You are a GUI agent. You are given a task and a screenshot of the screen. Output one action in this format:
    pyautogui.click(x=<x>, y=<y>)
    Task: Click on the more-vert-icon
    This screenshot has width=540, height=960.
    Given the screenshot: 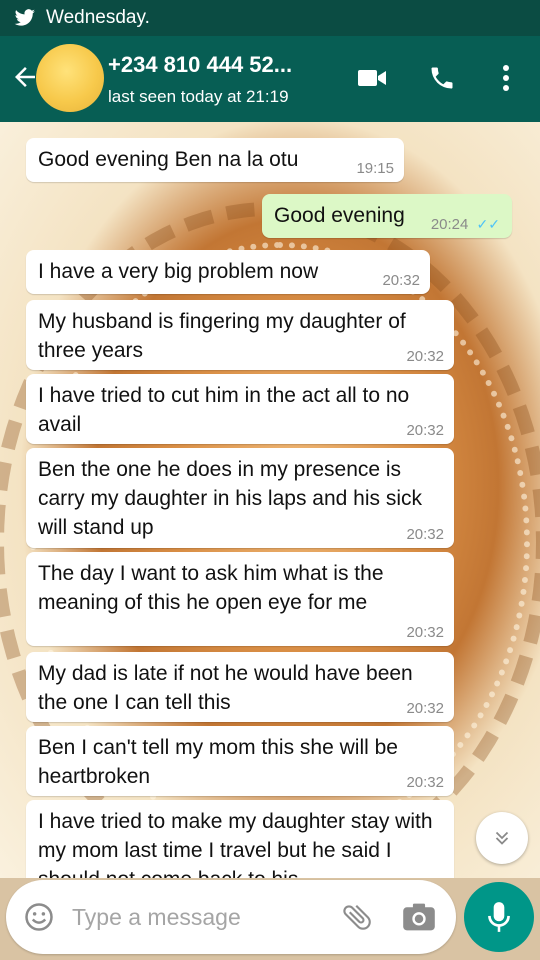 What is the action you would take?
    pyautogui.click(x=506, y=78)
    